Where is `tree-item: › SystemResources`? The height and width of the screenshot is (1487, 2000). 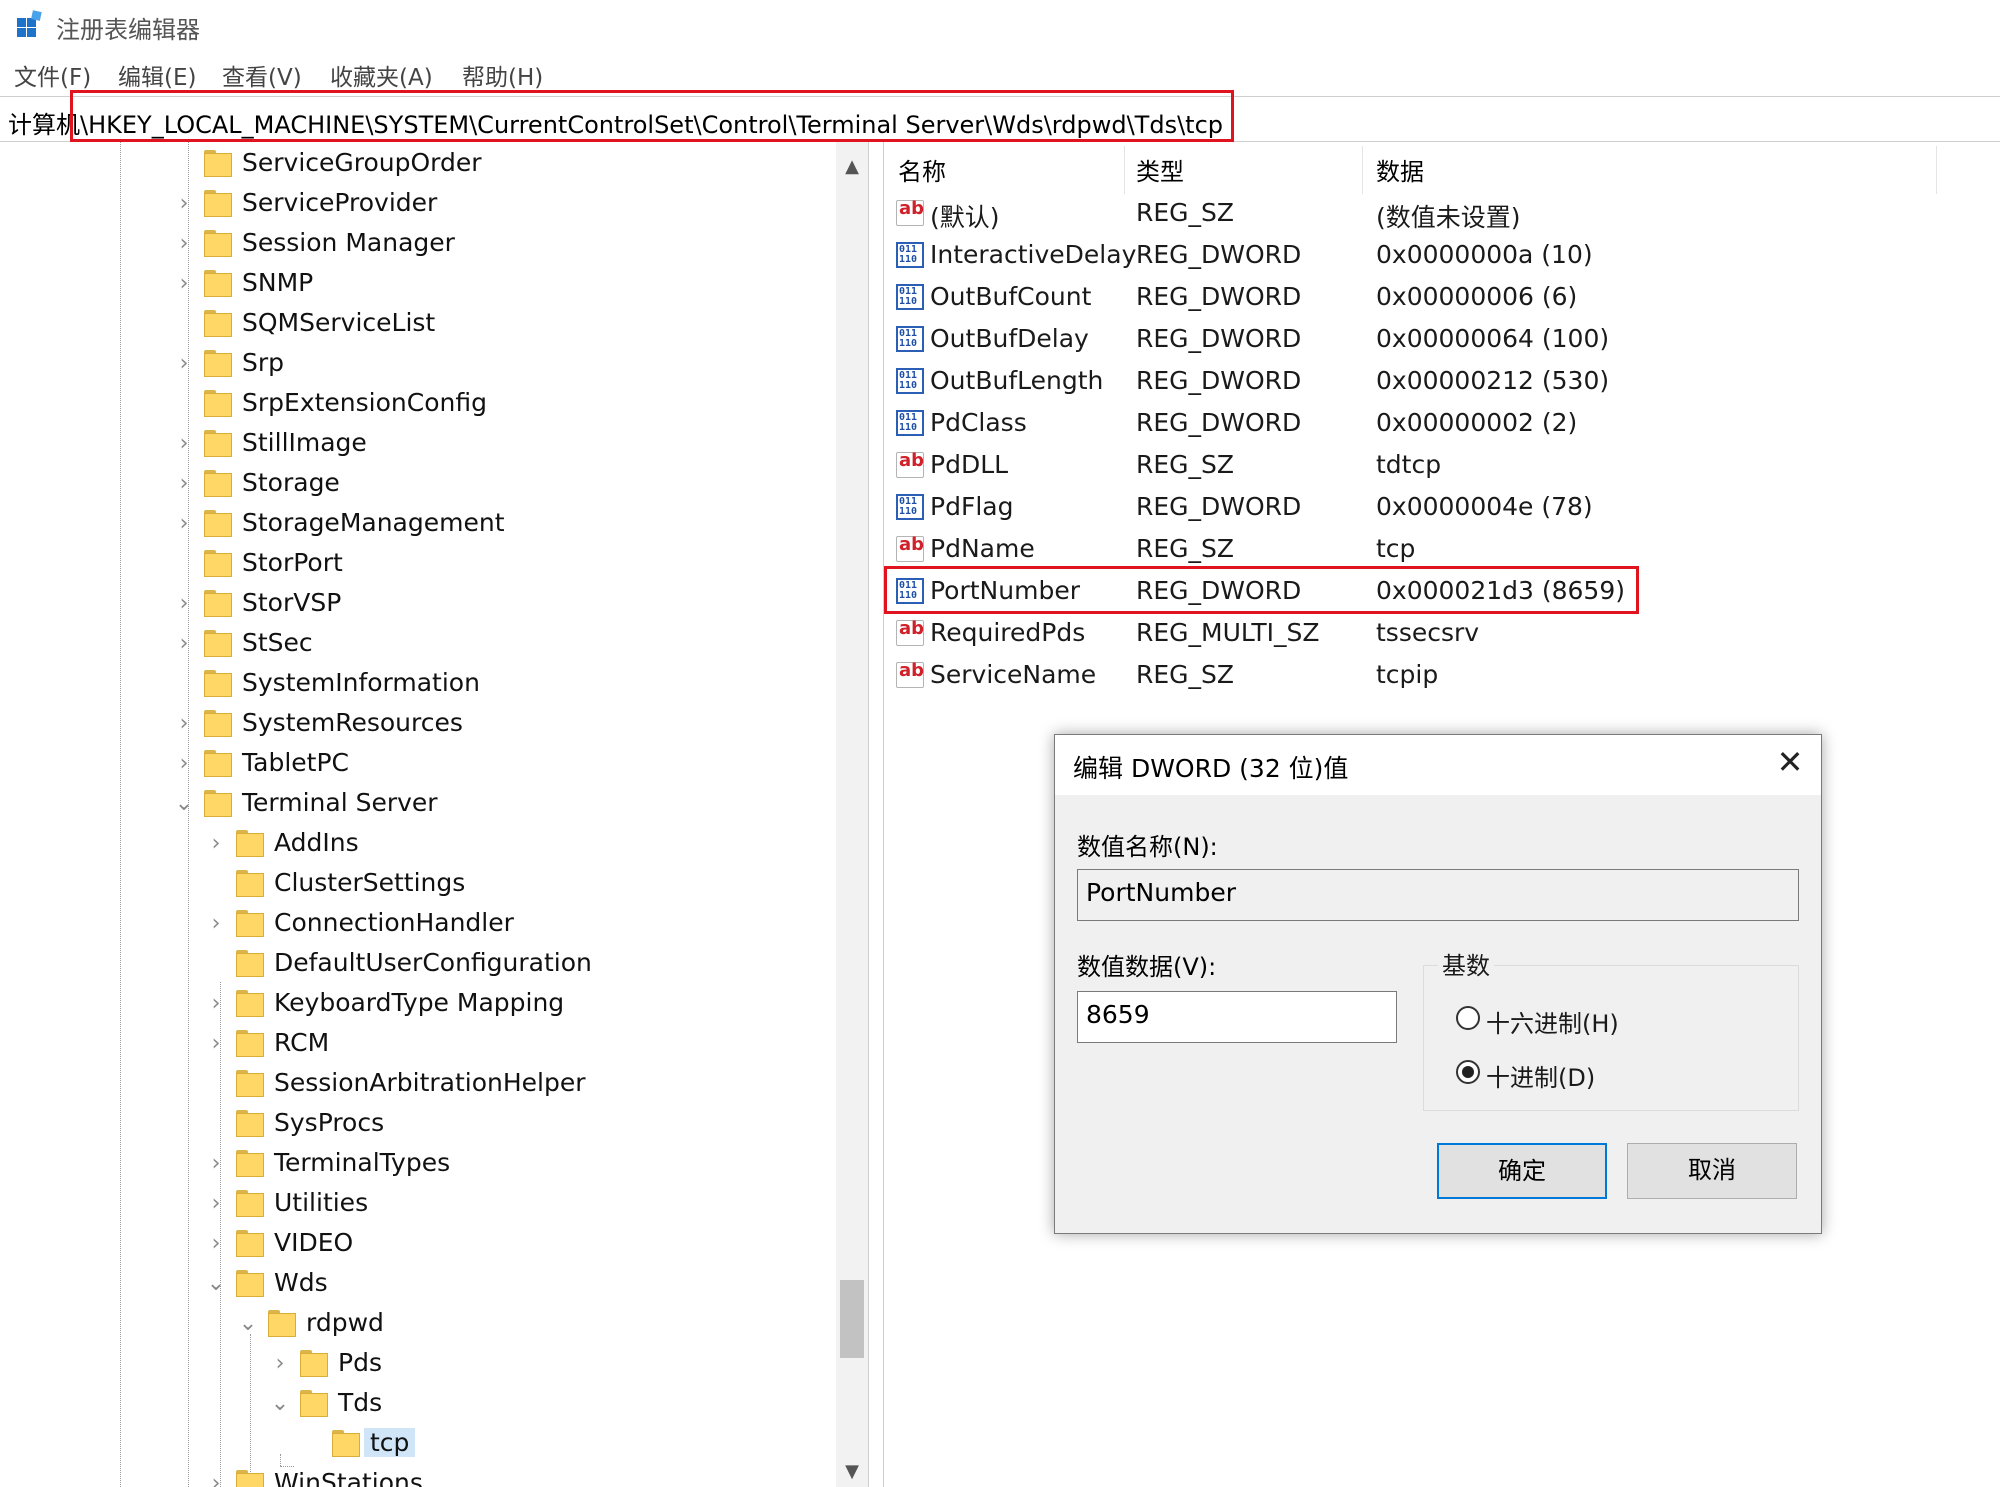
tree-item: › SystemResources is located at coordinates (420, 724).